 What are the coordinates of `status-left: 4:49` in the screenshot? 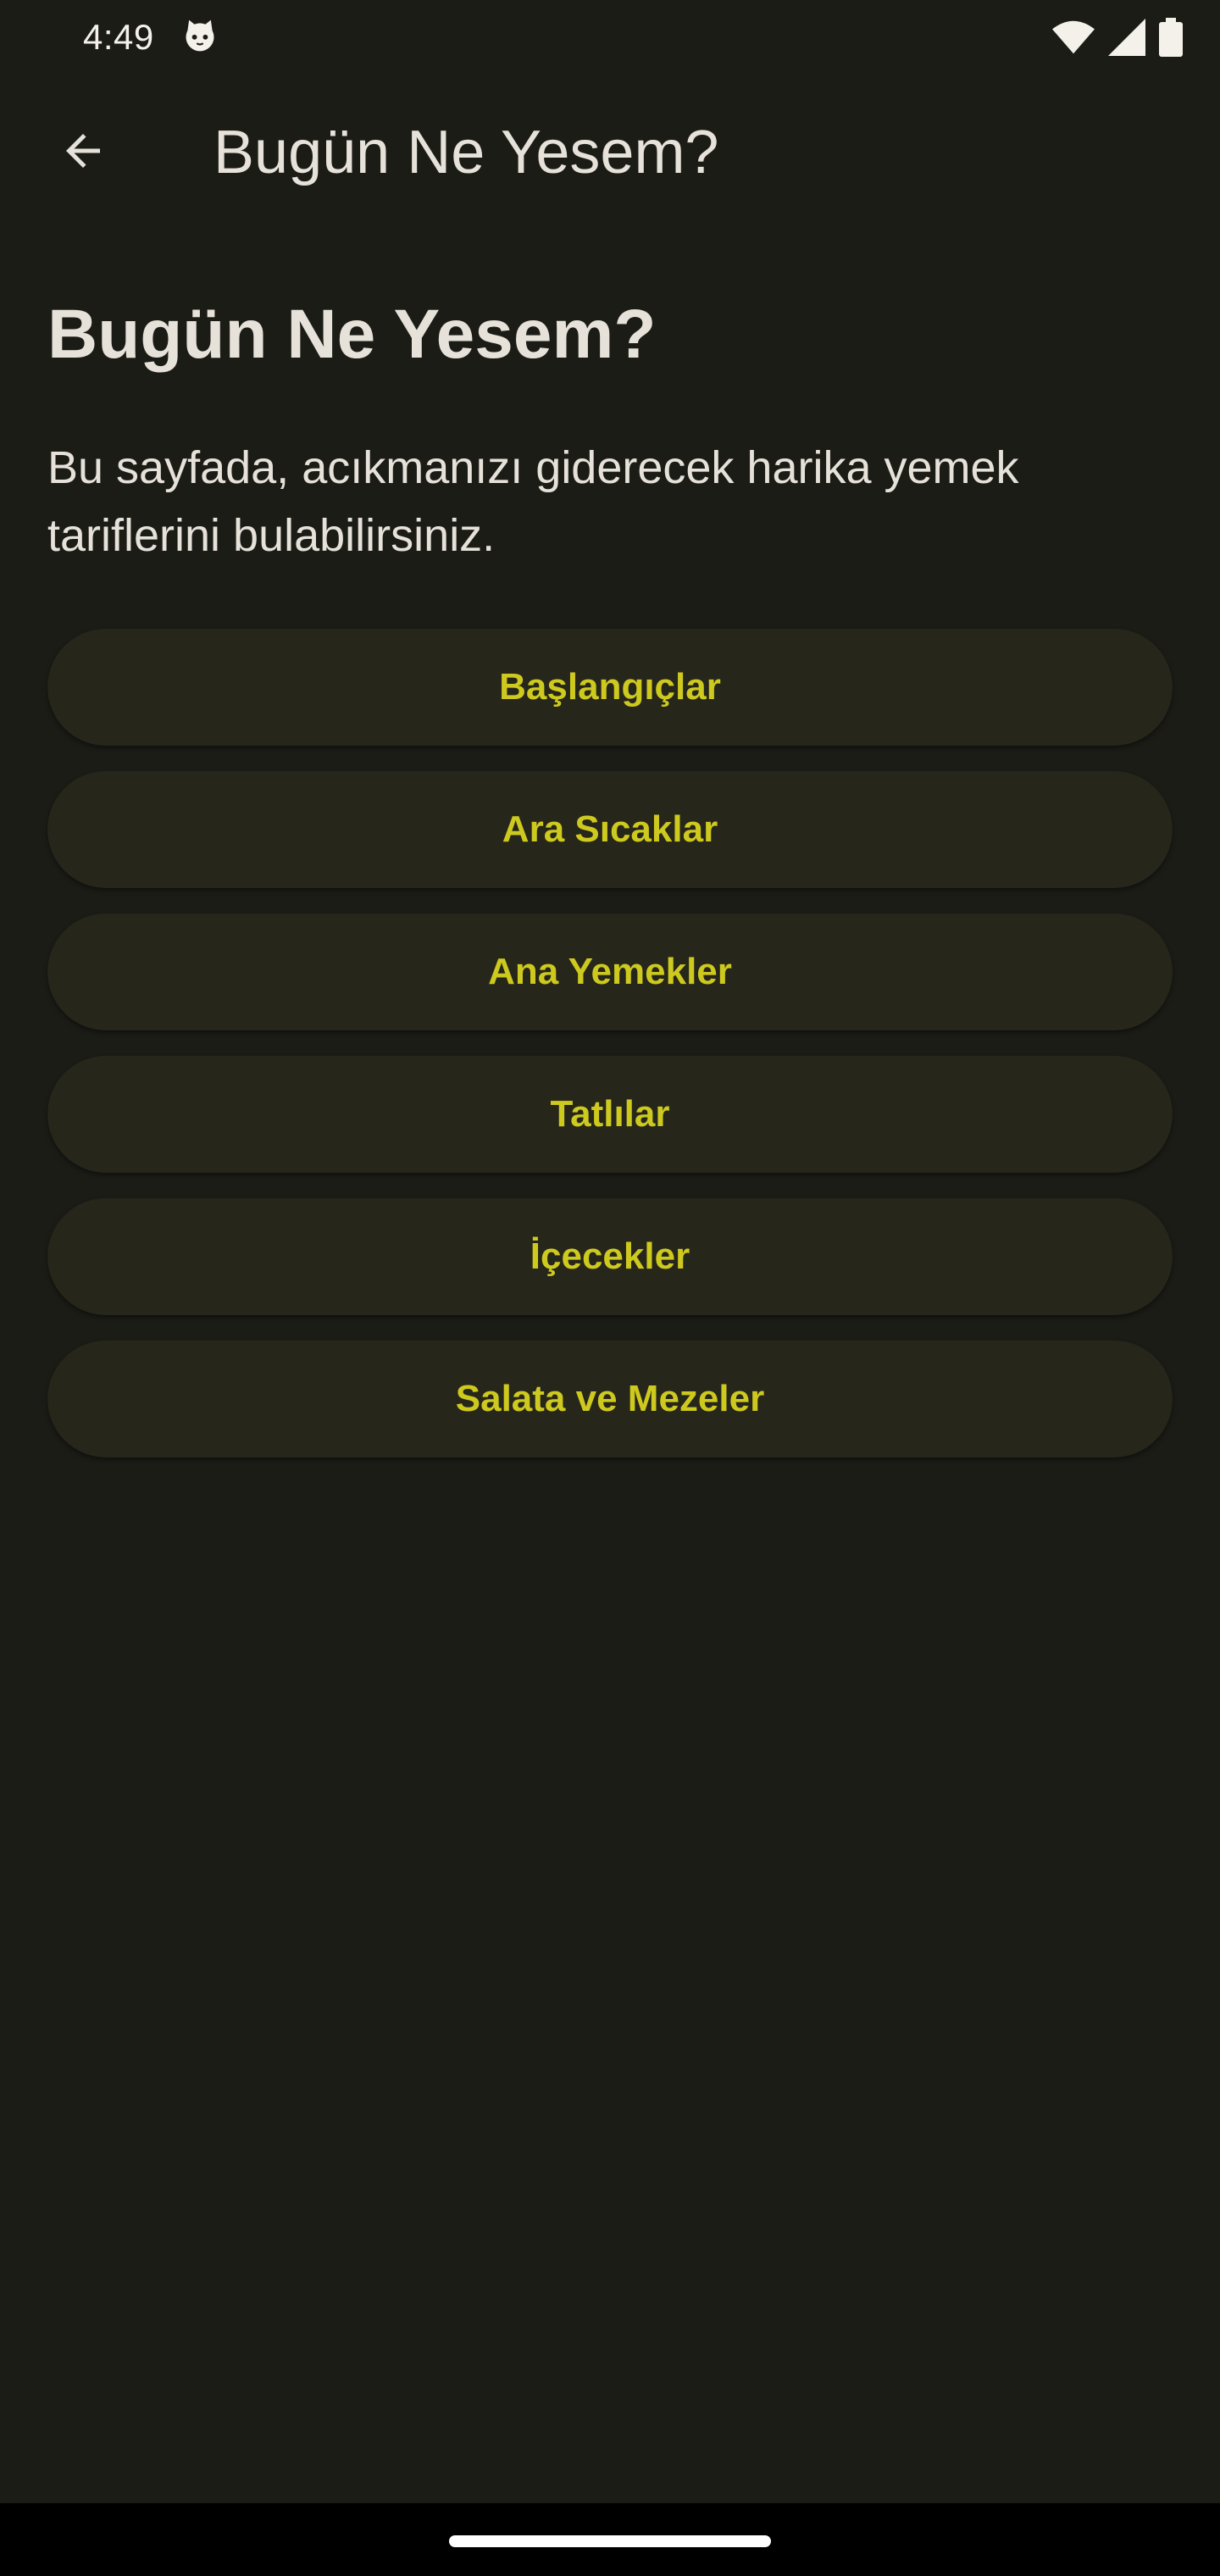 It's located at (151, 37).